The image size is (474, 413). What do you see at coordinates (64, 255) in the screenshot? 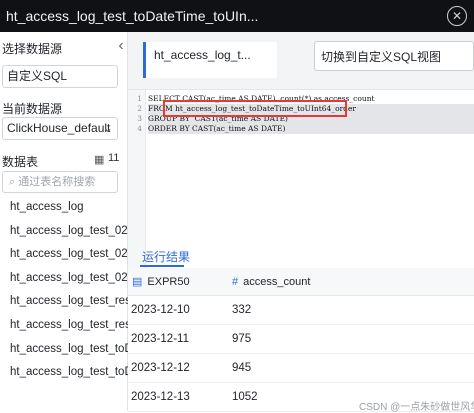
I see `table-list-item: ht_access_log_test_0218` at bounding box center [64, 255].